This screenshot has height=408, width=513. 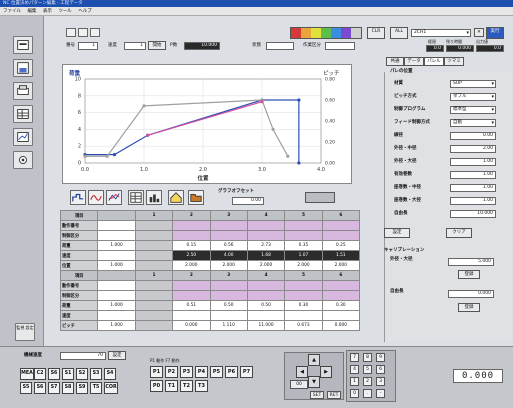 What do you see at coordinates (473, 123) in the screenshot?
I see `panel-row-select: 自動` at bounding box center [473, 123].